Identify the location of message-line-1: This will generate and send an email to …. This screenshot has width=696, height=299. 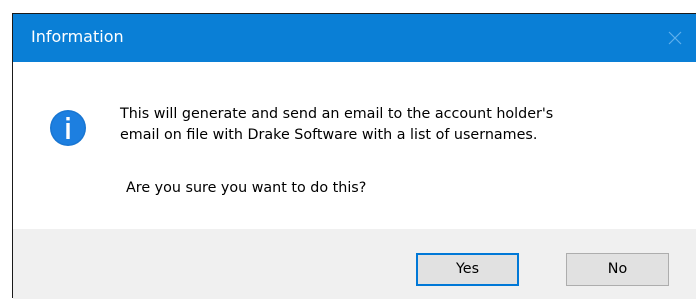
(337, 114).